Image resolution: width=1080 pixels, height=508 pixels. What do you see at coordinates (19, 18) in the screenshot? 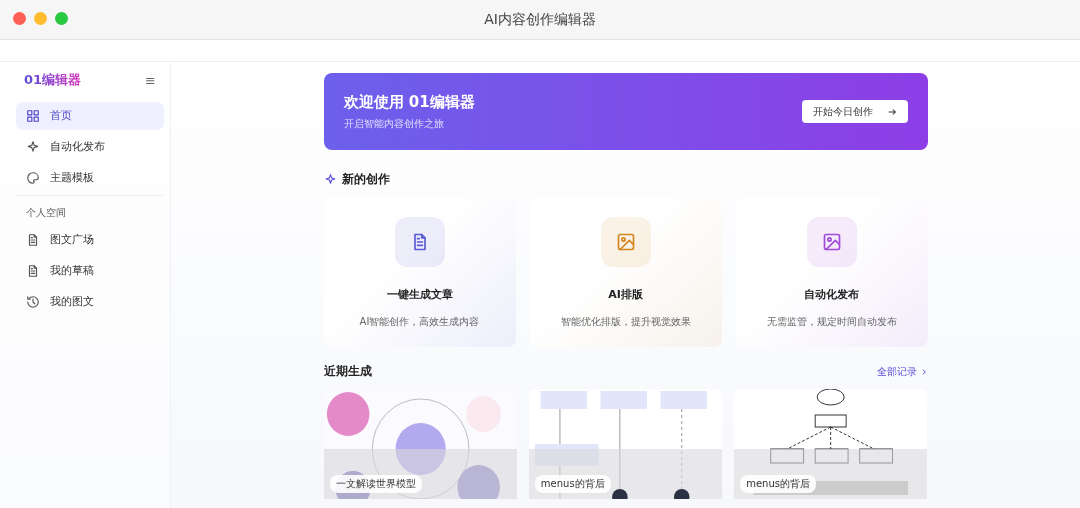
I see `close-button` at bounding box center [19, 18].